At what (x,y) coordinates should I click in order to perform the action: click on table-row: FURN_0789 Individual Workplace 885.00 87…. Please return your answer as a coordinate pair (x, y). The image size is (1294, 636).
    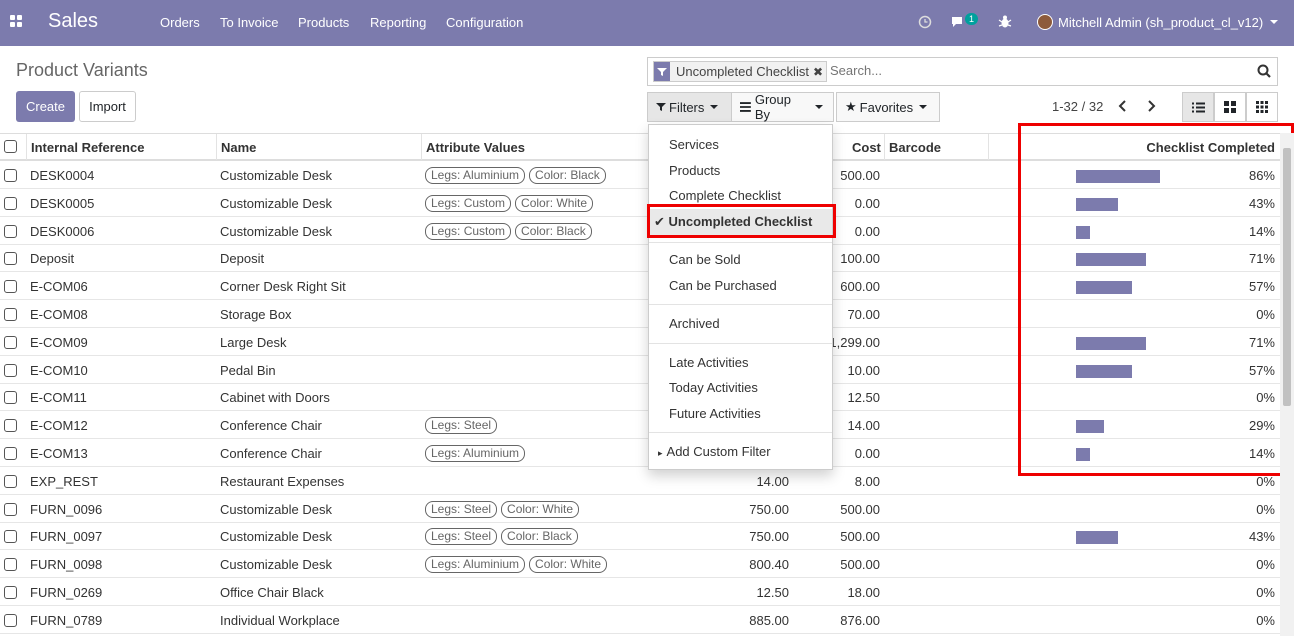
    Looking at the image, I should click on (640, 620).